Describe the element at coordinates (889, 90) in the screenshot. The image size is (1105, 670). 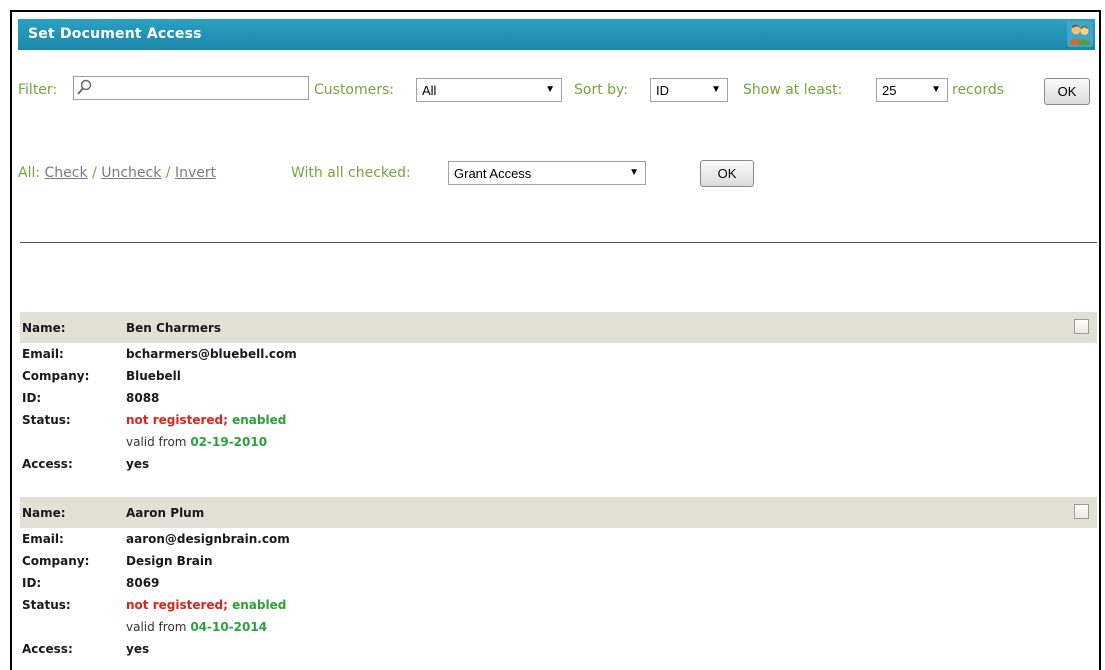
I see `records-count-value: 25` at that location.